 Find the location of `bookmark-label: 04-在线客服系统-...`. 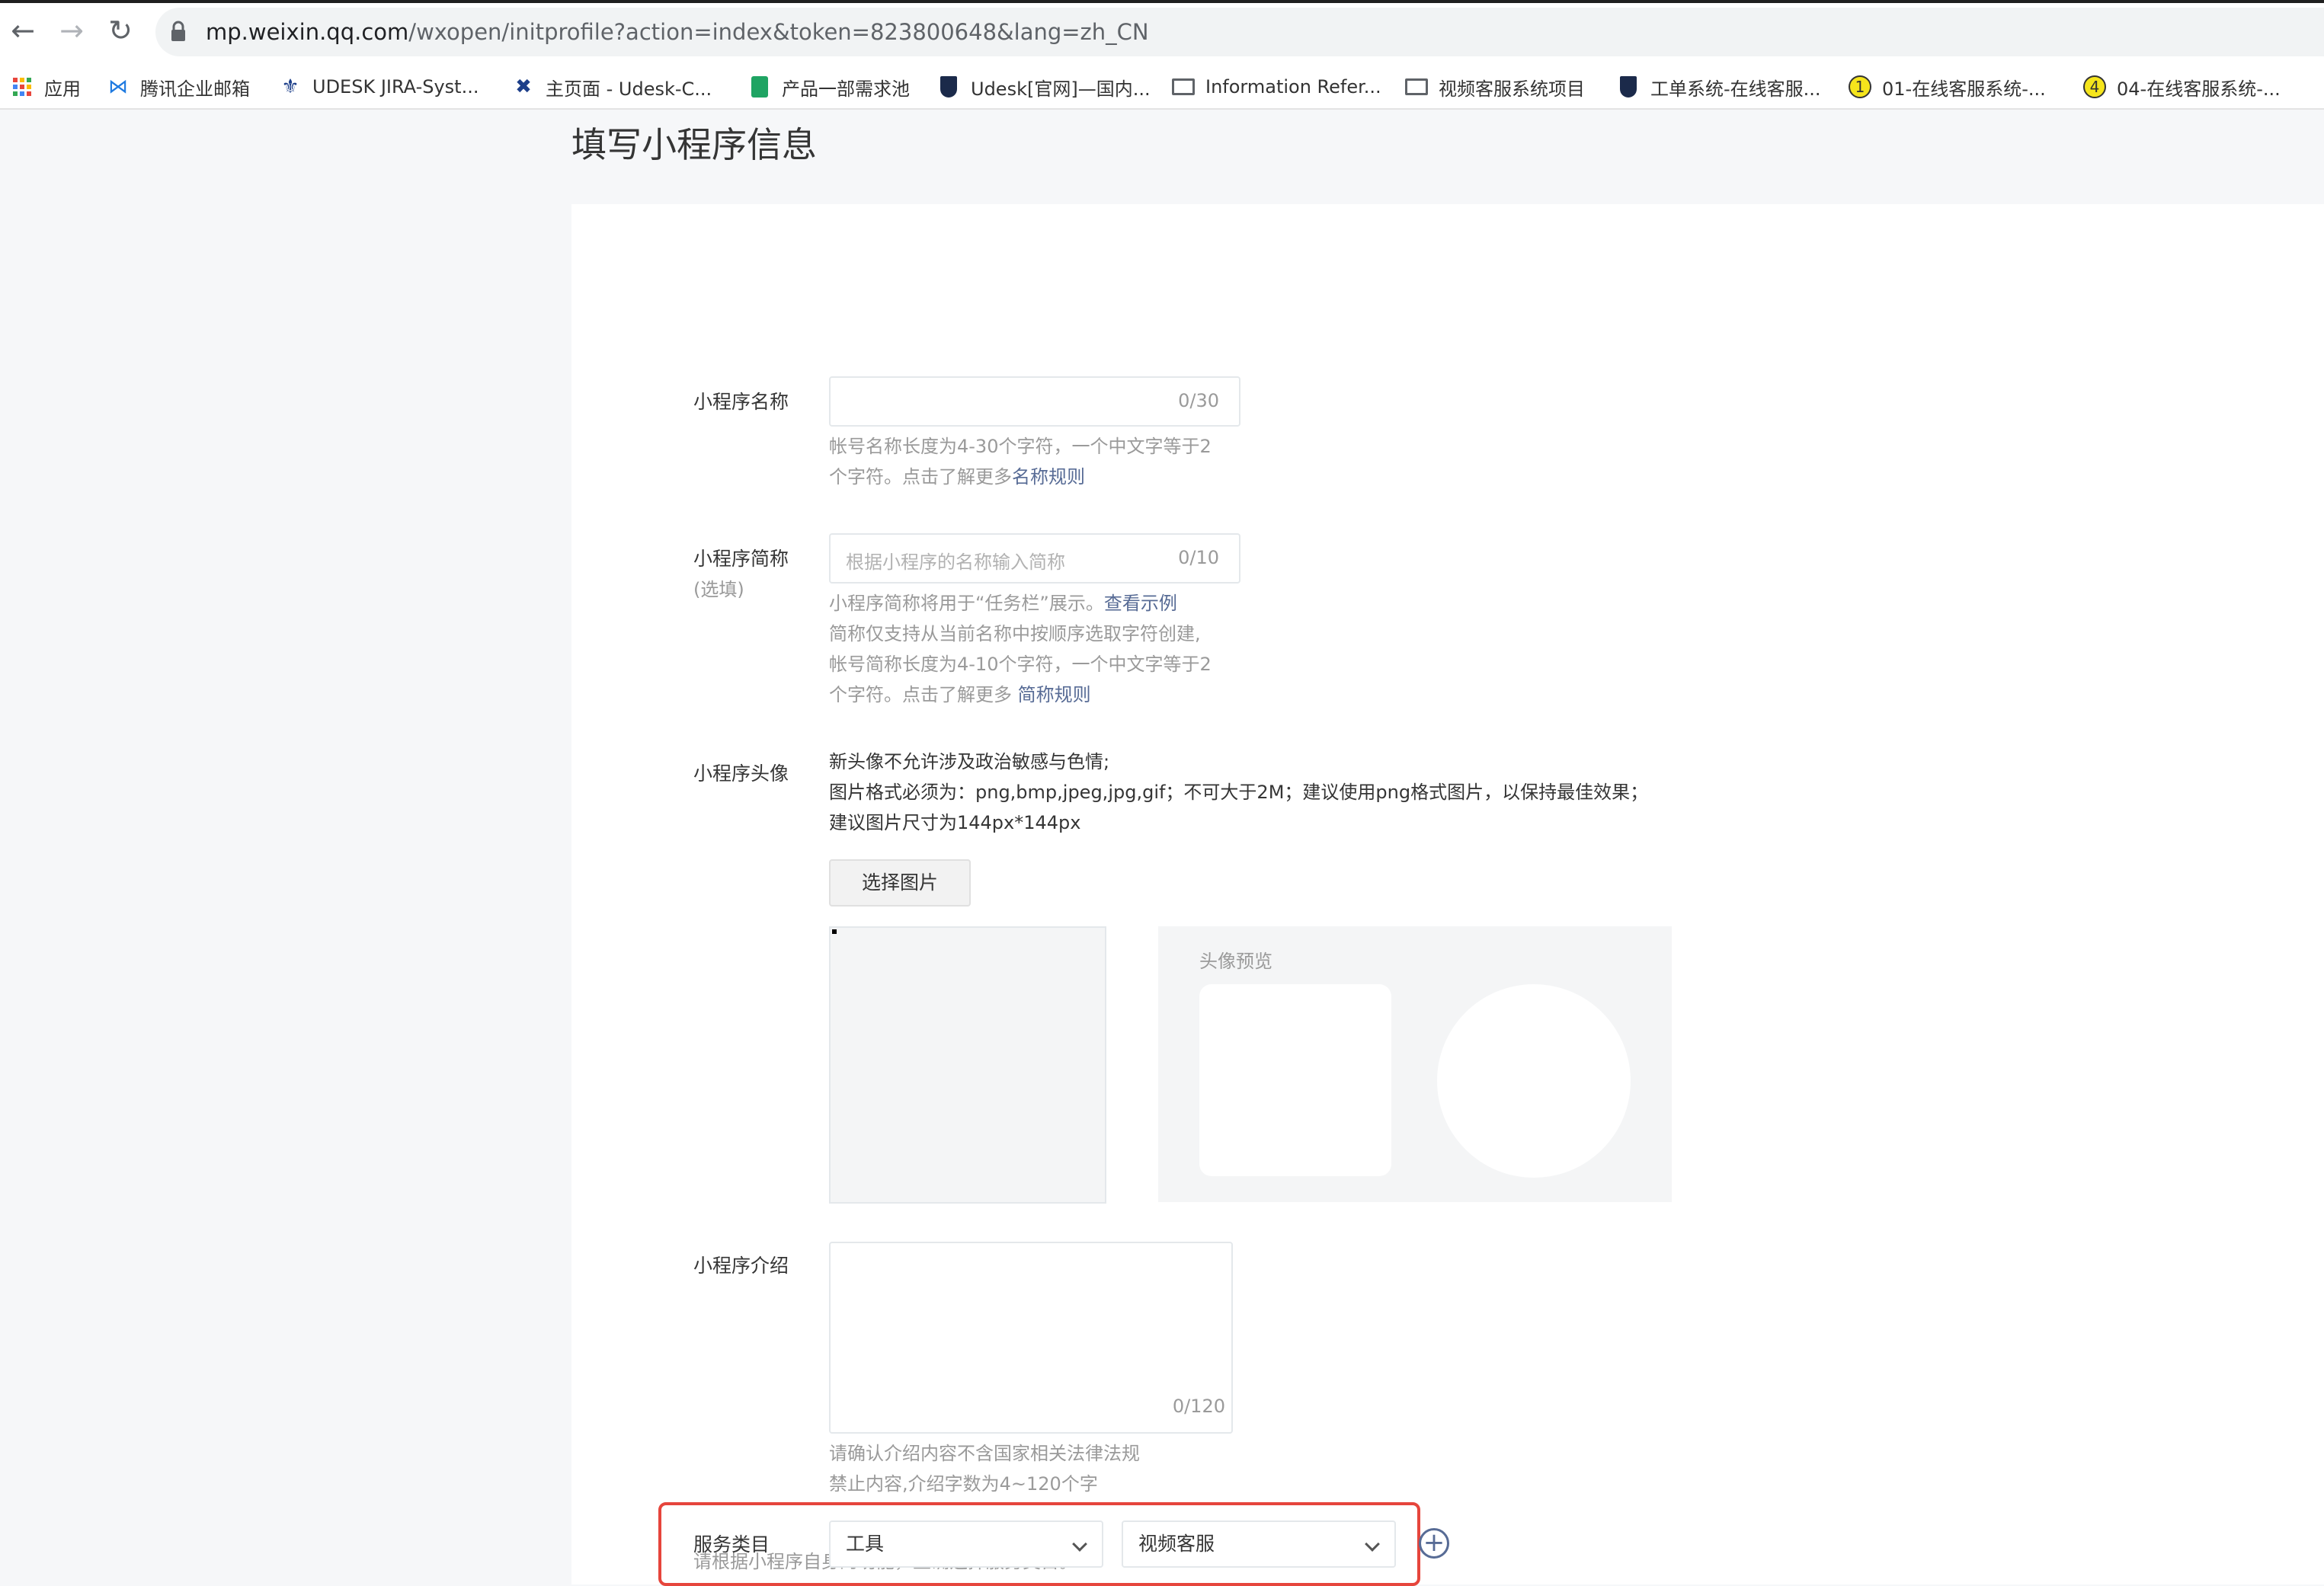

bookmark-label: 04-在线客服系统-... is located at coordinates (2199, 89).